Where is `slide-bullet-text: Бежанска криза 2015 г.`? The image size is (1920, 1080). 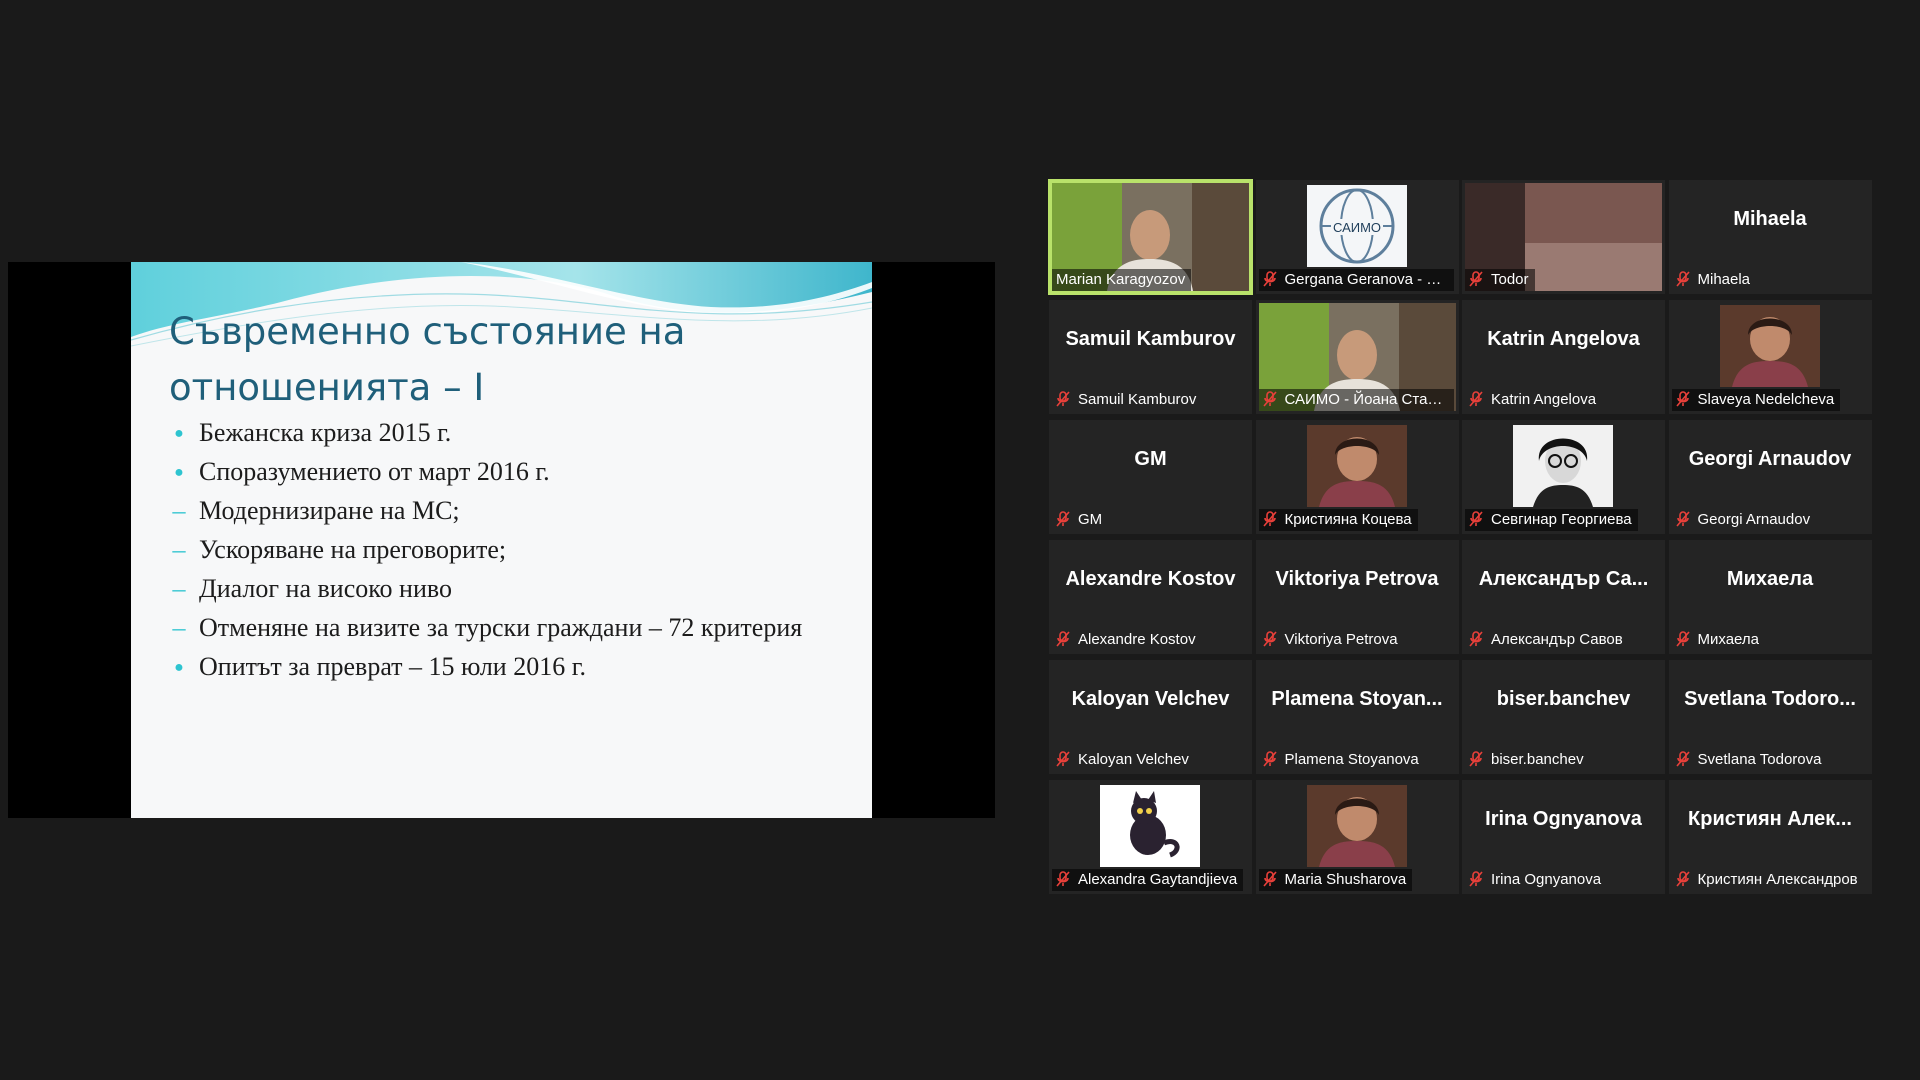
slide-bullet-text: Бежанска криза 2015 г. is located at coordinates (325, 432).